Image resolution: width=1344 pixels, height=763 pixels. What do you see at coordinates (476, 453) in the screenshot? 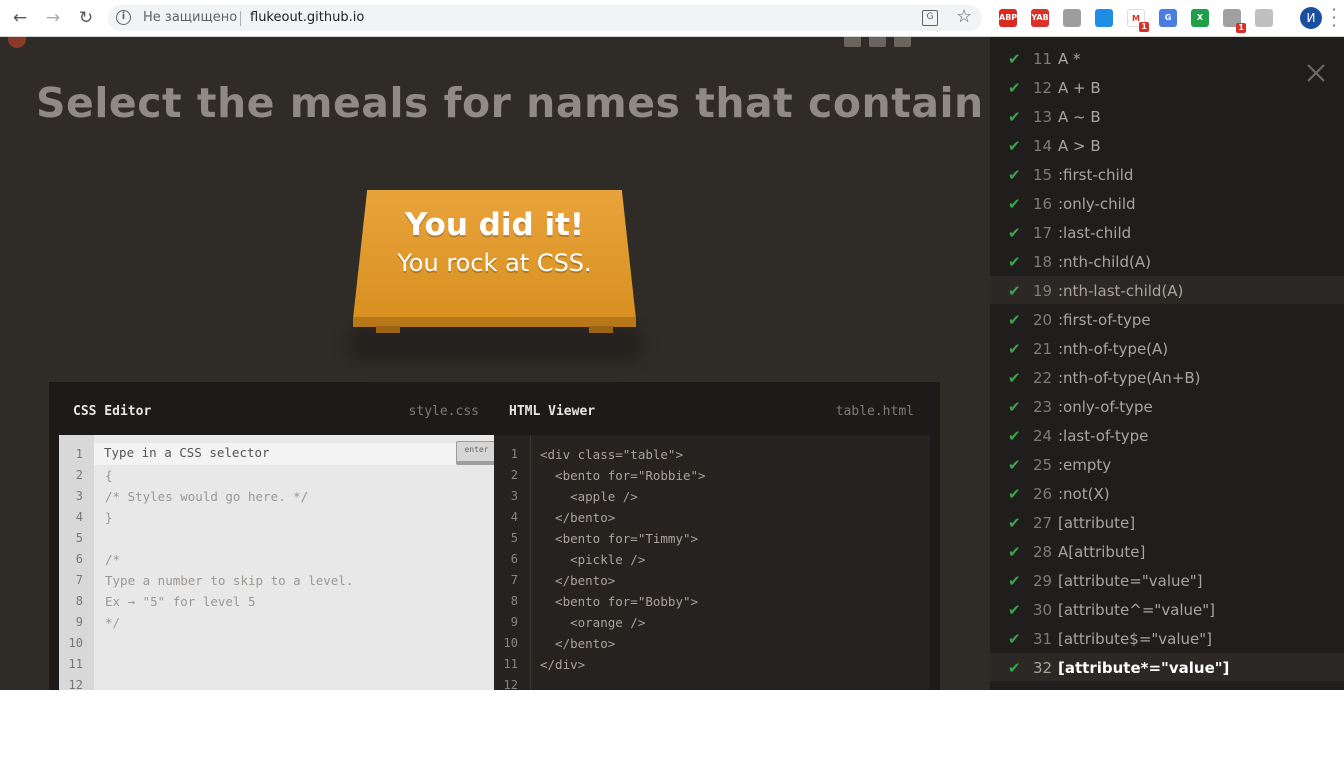
I see `enter-button: enter` at bounding box center [476, 453].